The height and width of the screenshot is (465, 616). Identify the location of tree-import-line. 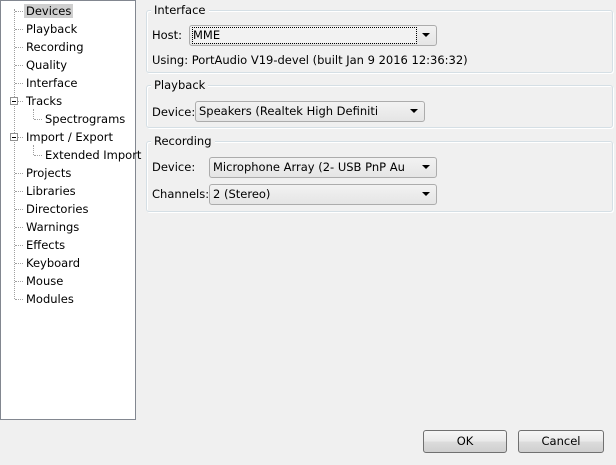
(33, 150).